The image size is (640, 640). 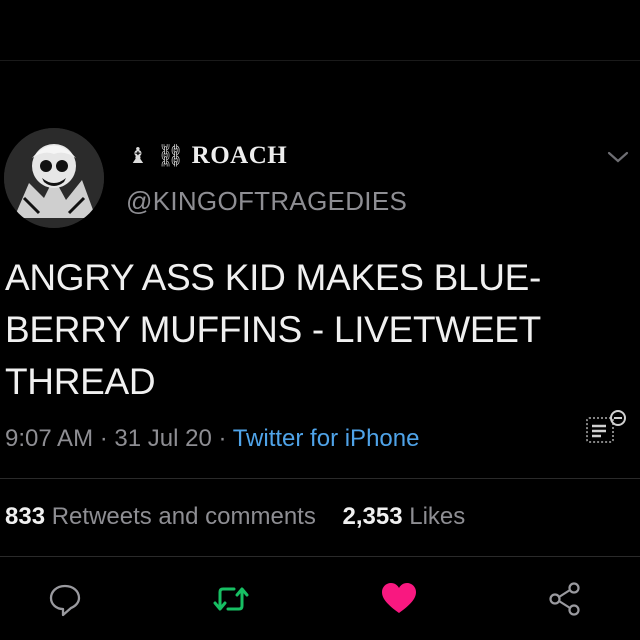 What do you see at coordinates (157, 156) in the screenshot?
I see `name-emoji-glyphs: ♝ ⛓` at bounding box center [157, 156].